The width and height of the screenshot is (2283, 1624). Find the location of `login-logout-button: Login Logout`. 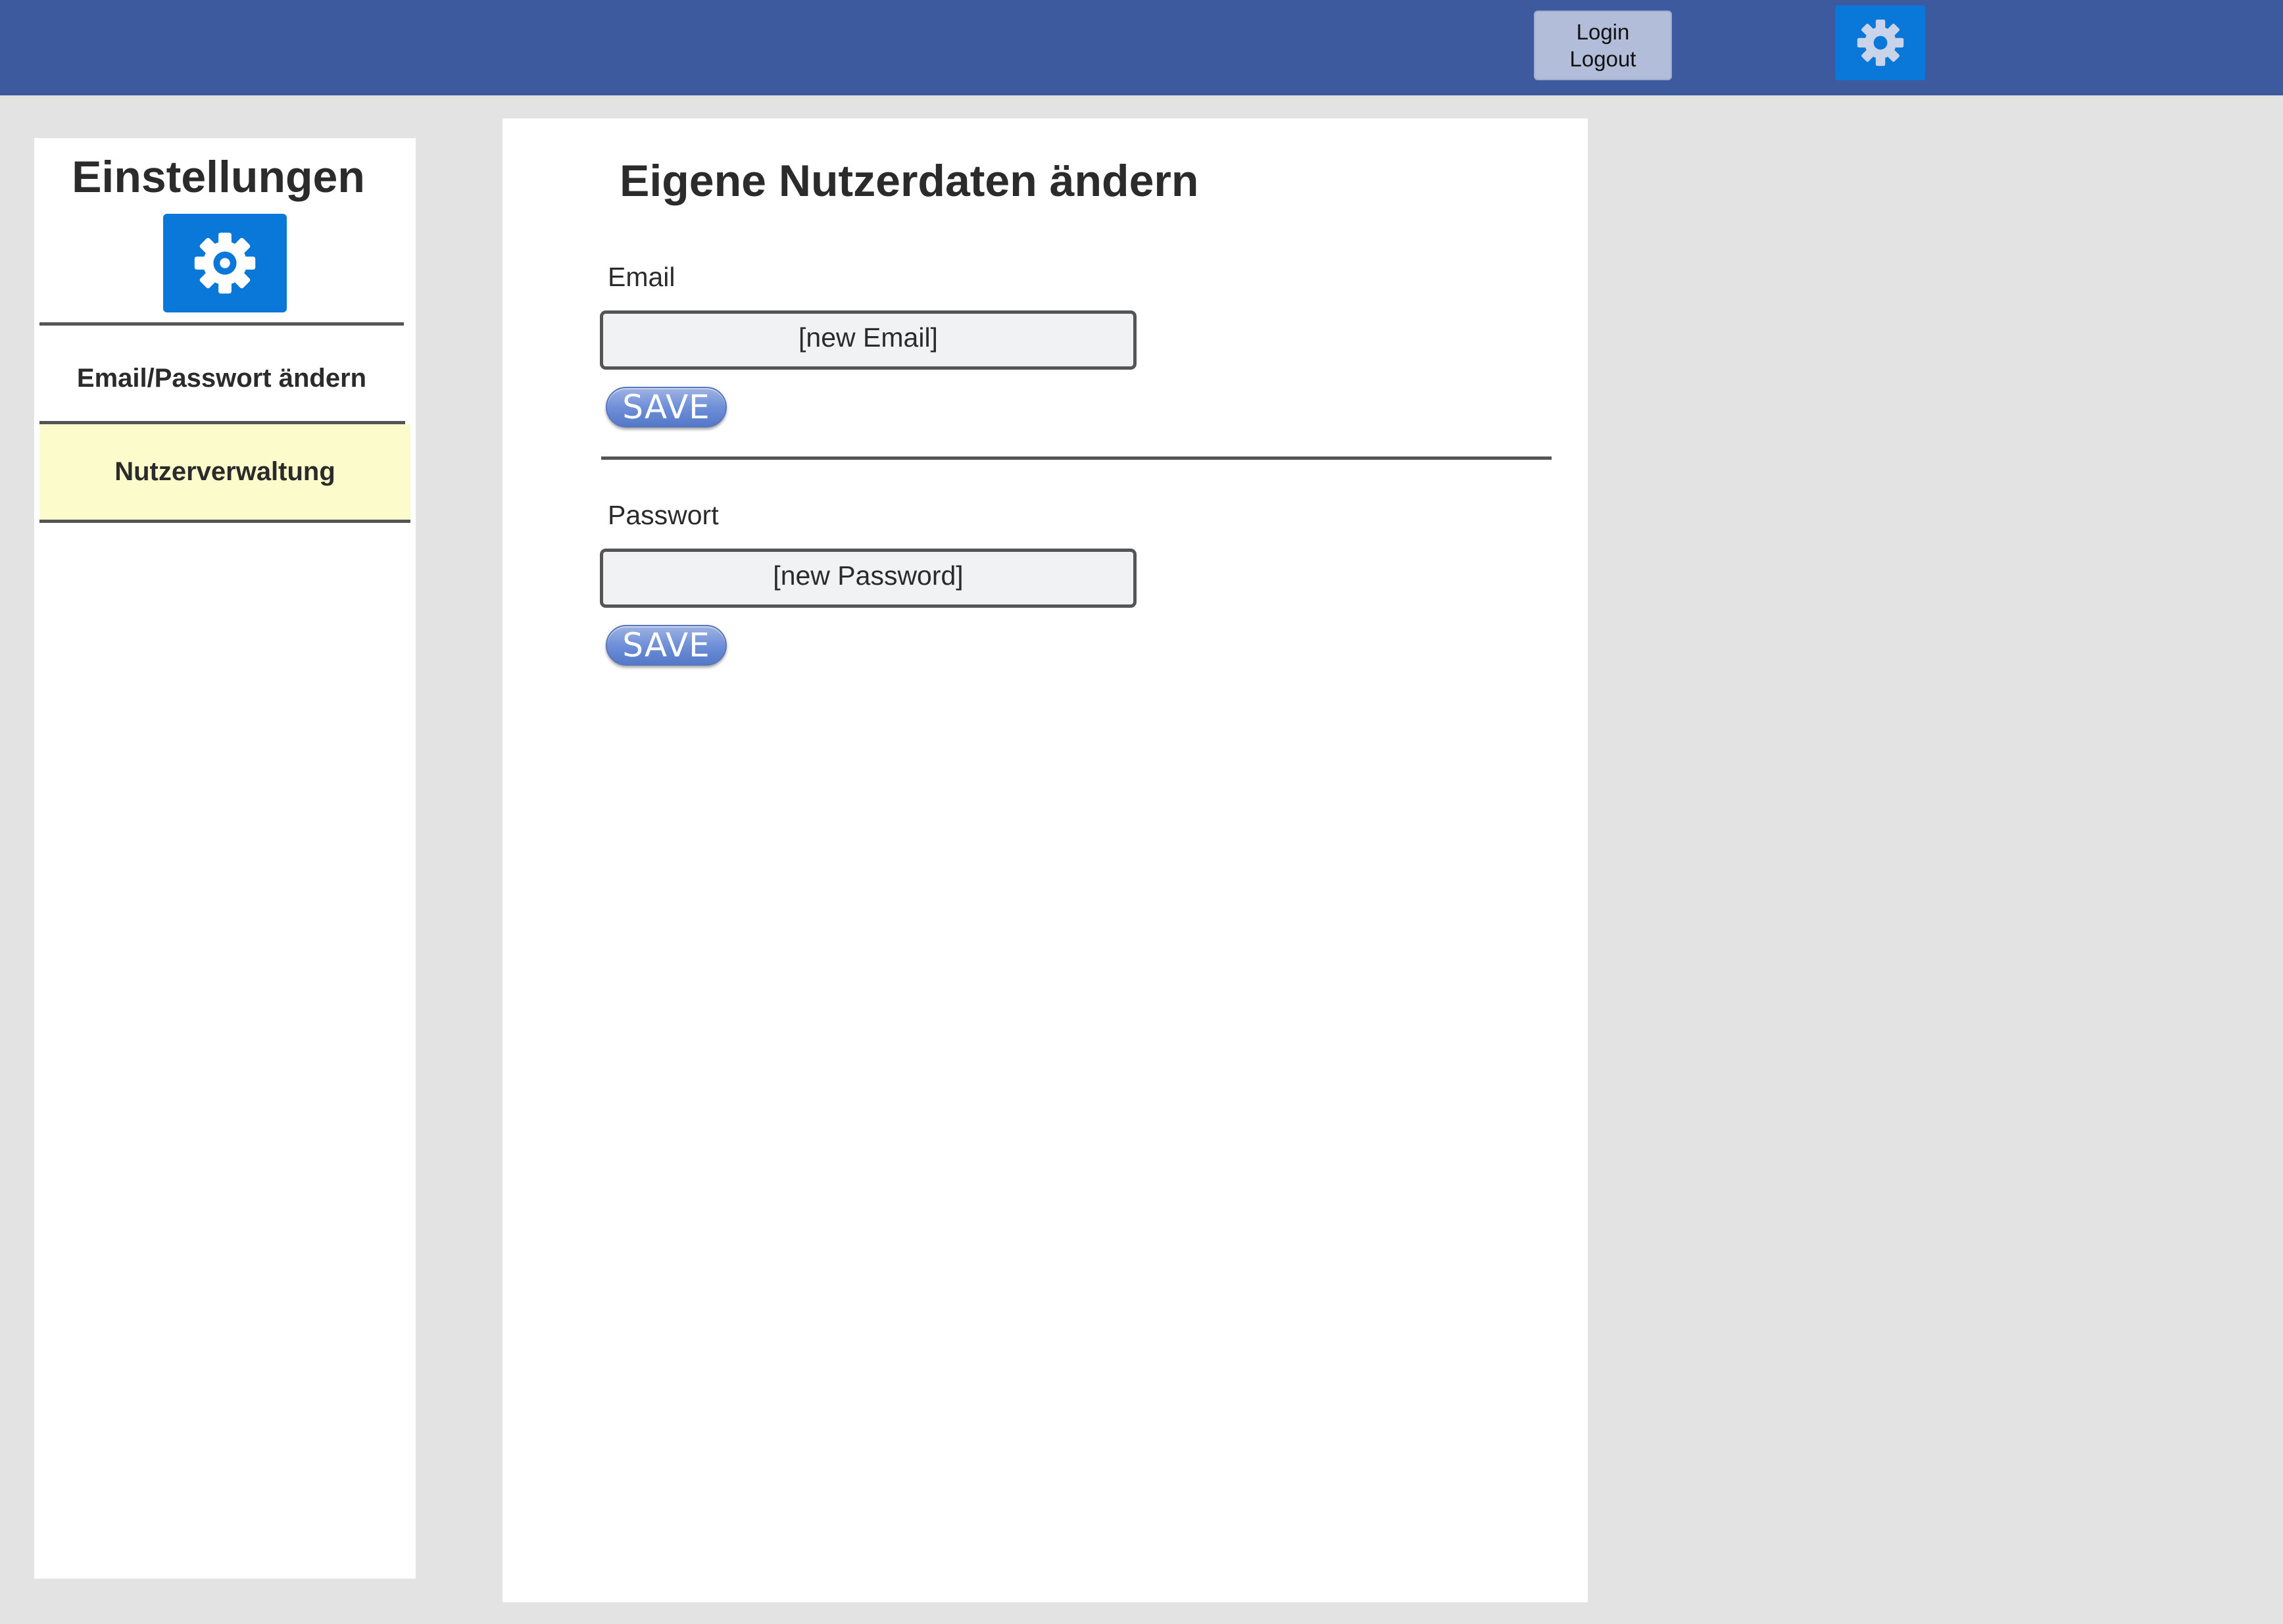

login-logout-button: Login Logout is located at coordinates (1603, 45).